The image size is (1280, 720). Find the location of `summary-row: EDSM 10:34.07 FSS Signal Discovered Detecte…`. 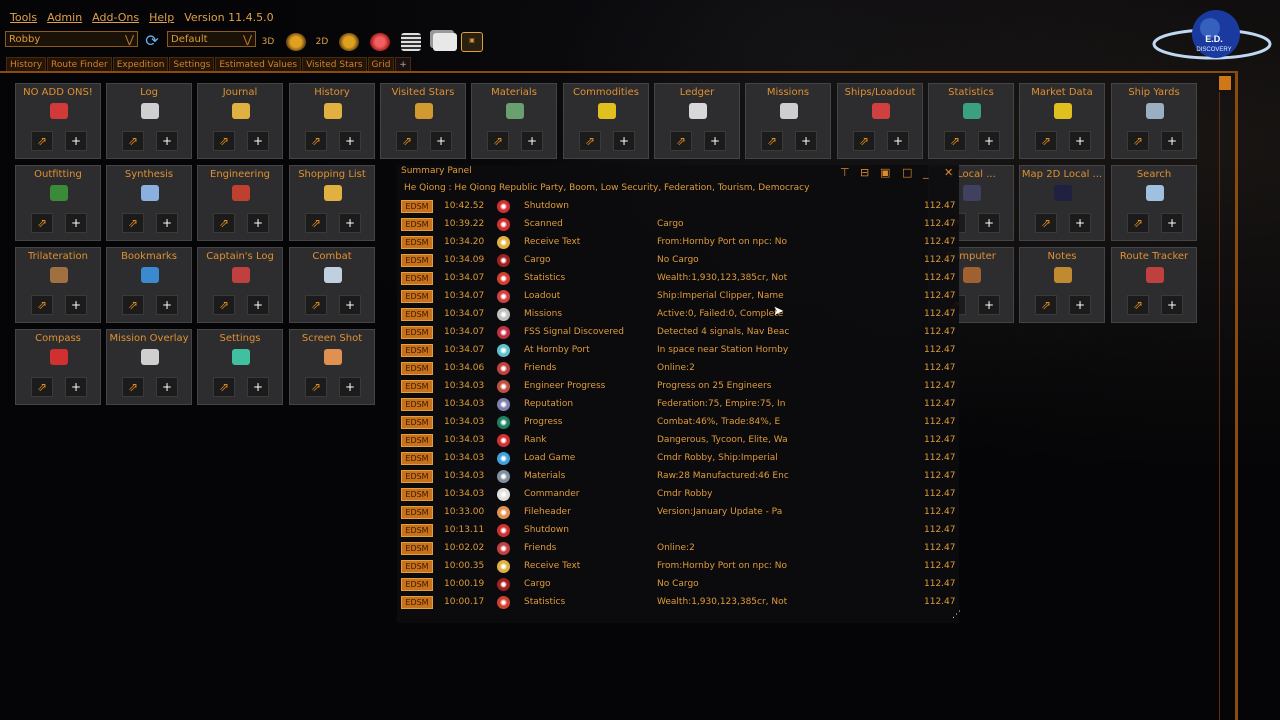

summary-row: EDSM 10:34.07 FSS Signal Discovered Detecte… is located at coordinates (678, 333).